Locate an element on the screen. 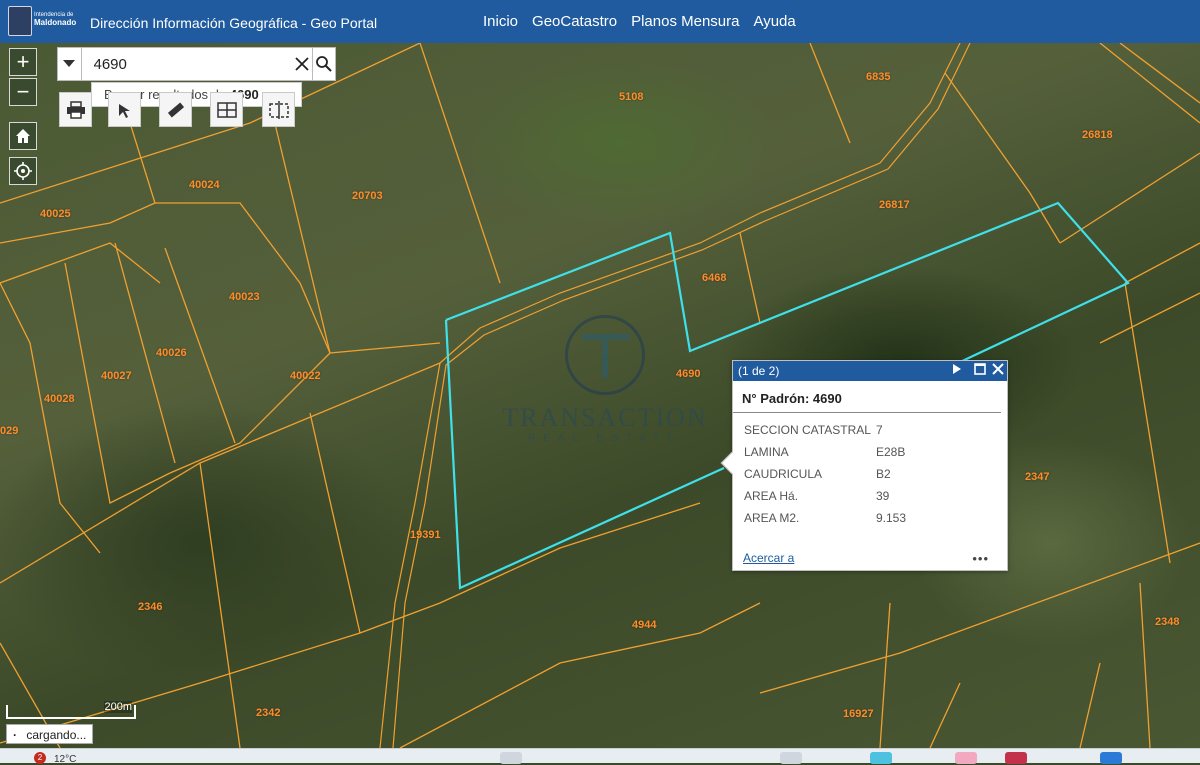  table-row: SECCION CATASTRAL 7 is located at coordinates (825, 430).